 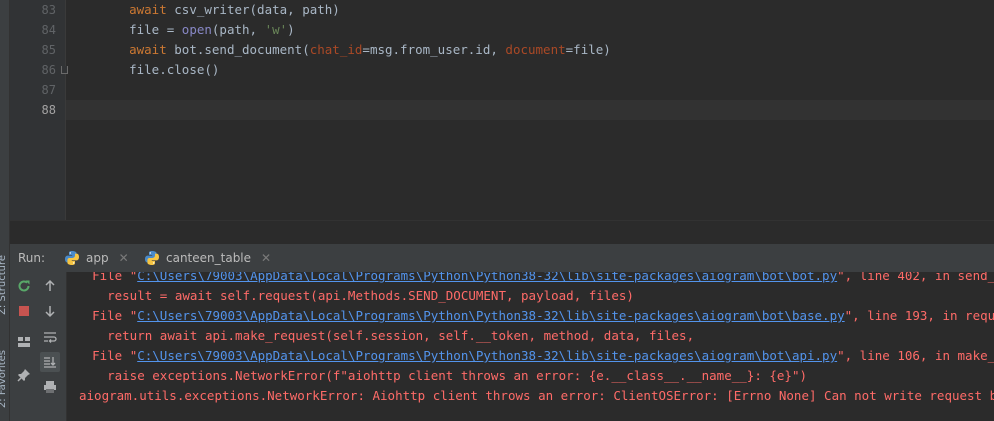 I want to click on text-token: ), so click(x=291, y=29).